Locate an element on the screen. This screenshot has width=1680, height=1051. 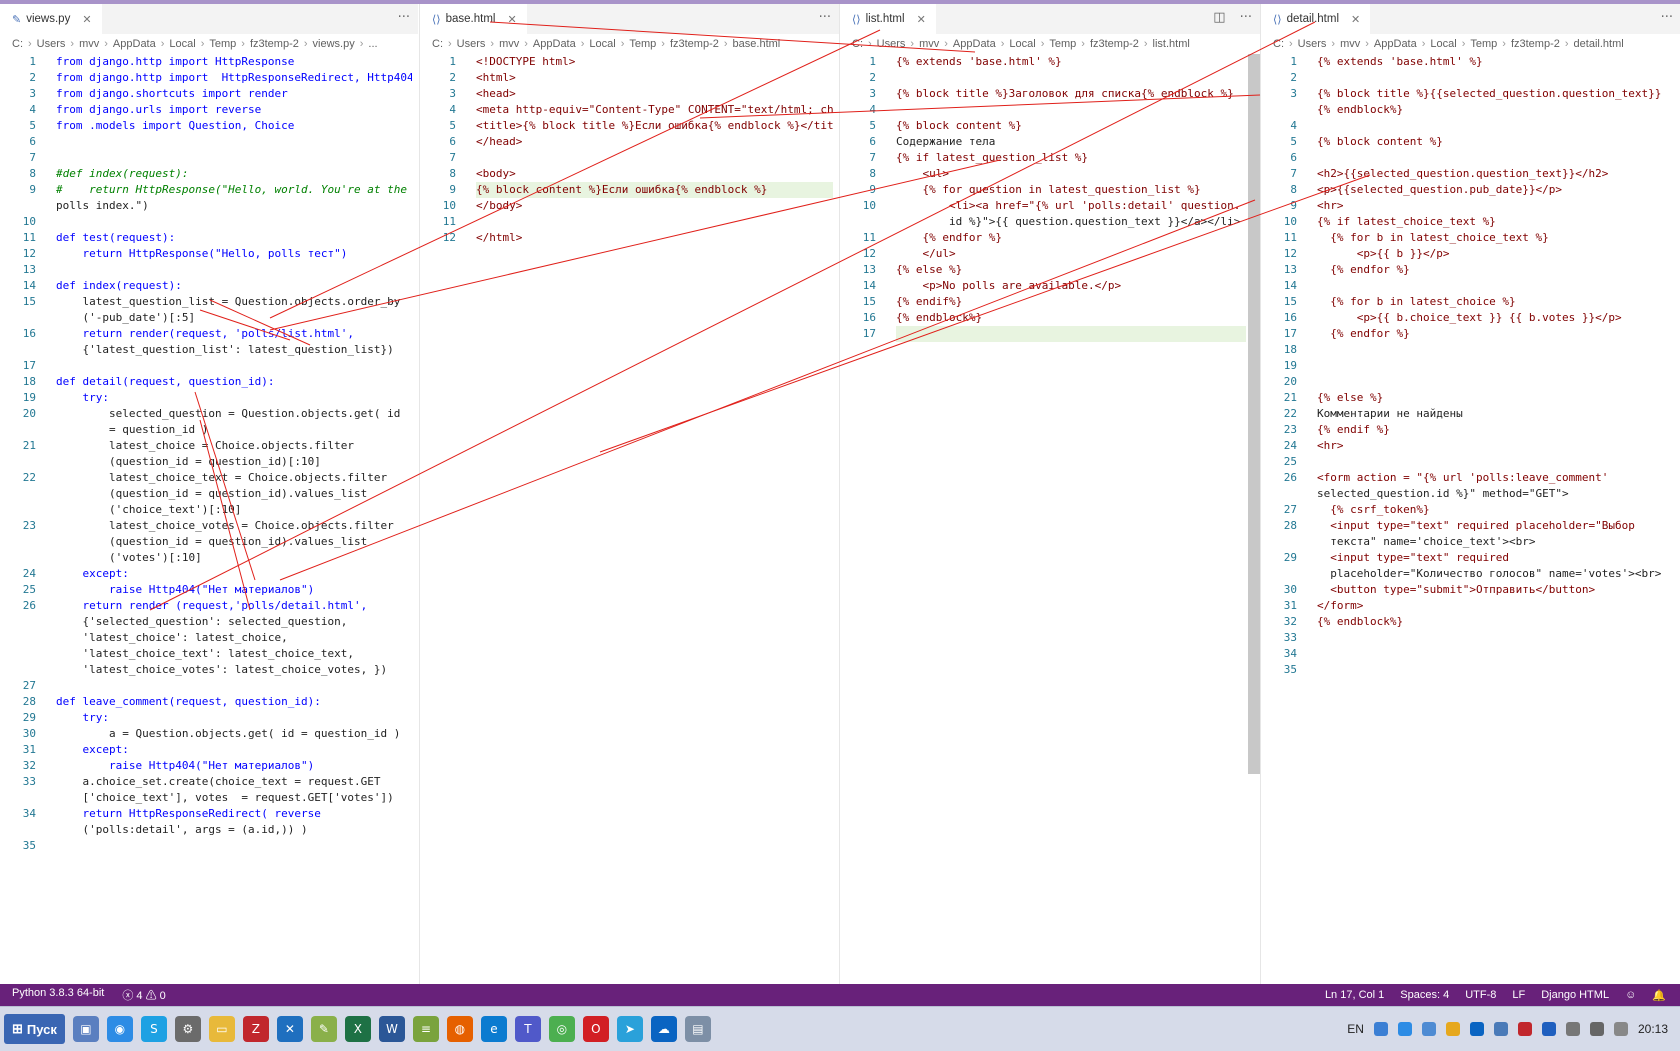
python-interpreter: Python 3.8.3 64-bit is located at coordinates (58, 995).